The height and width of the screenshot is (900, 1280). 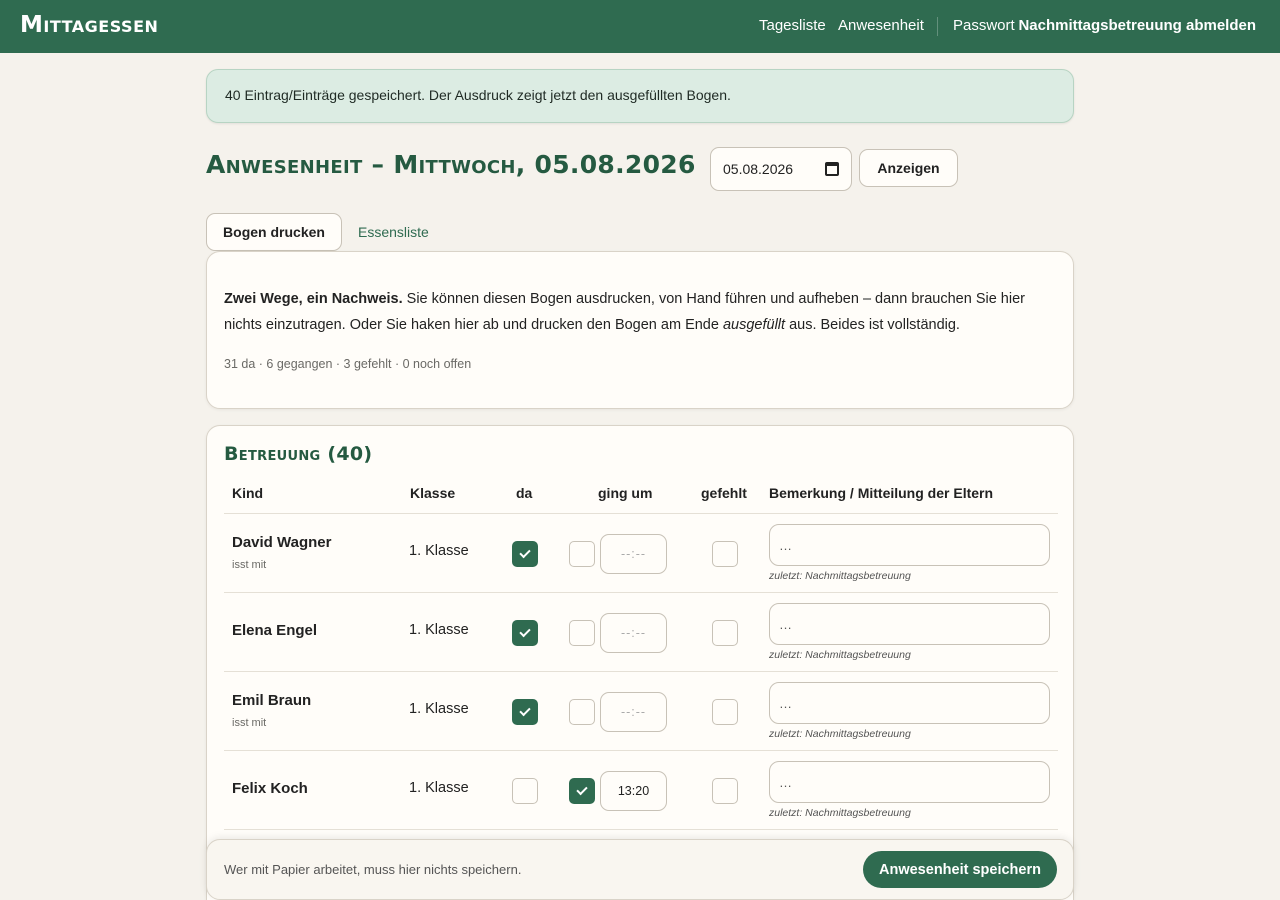 I want to click on tab-essensliste: Essensliste, so click(x=393, y=232).